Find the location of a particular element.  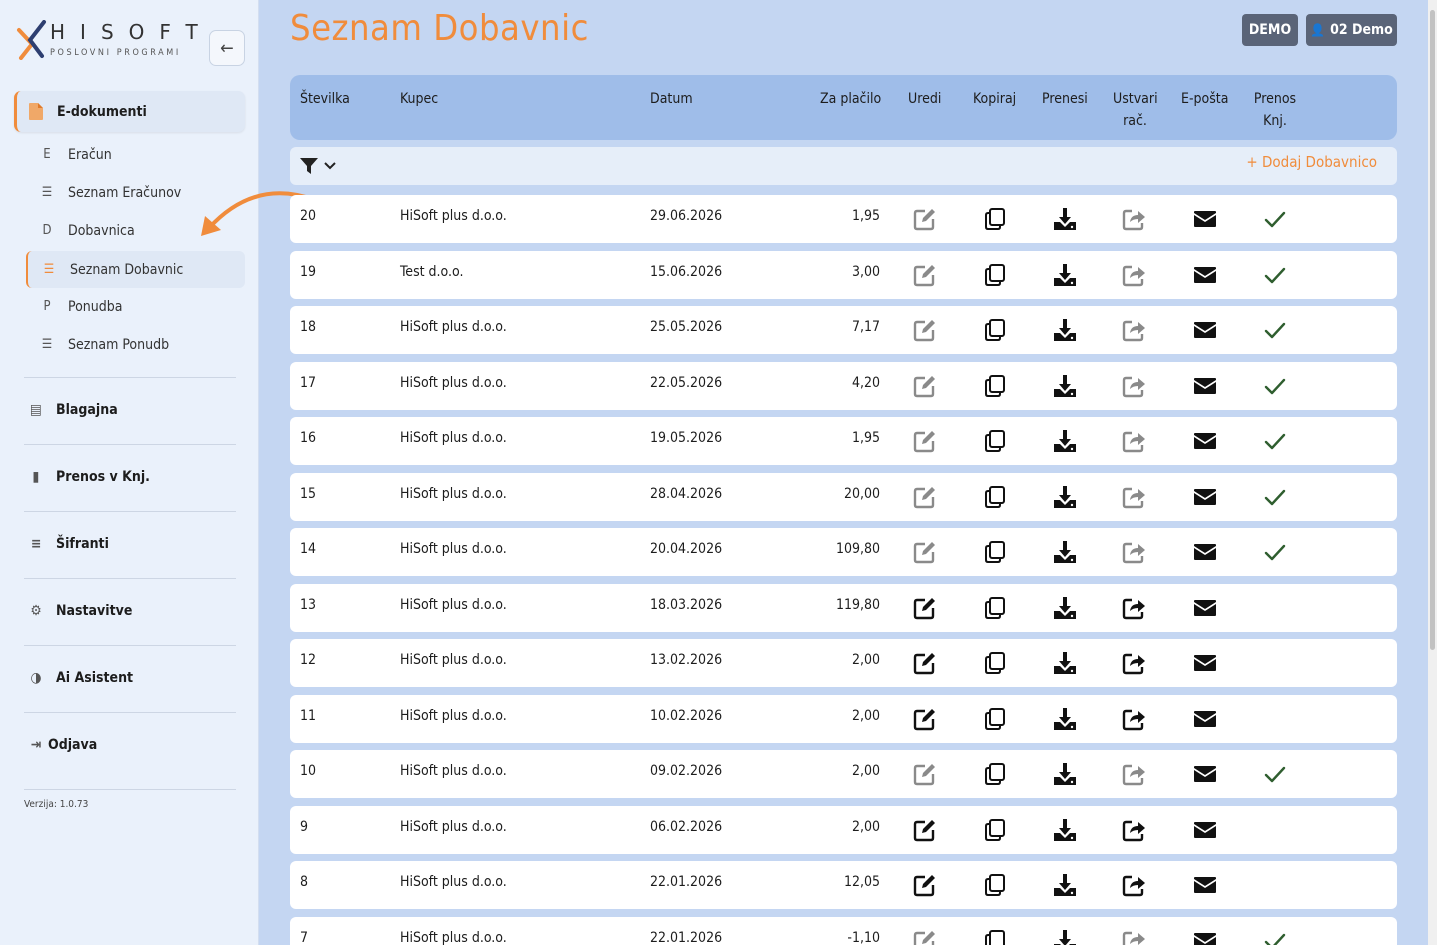

sidebar-logout: ⇥ Odjava is located at coordinates (130, 745).